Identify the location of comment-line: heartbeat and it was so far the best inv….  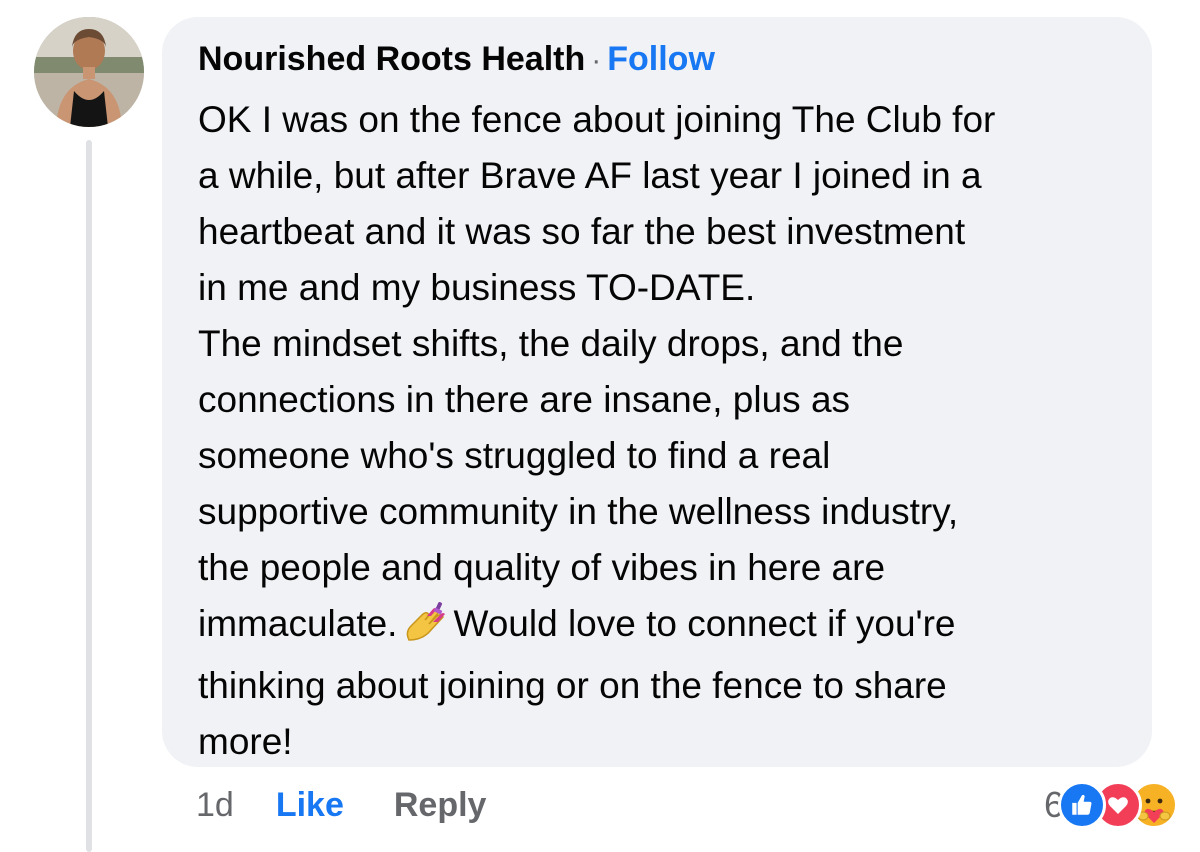
(582, 231).